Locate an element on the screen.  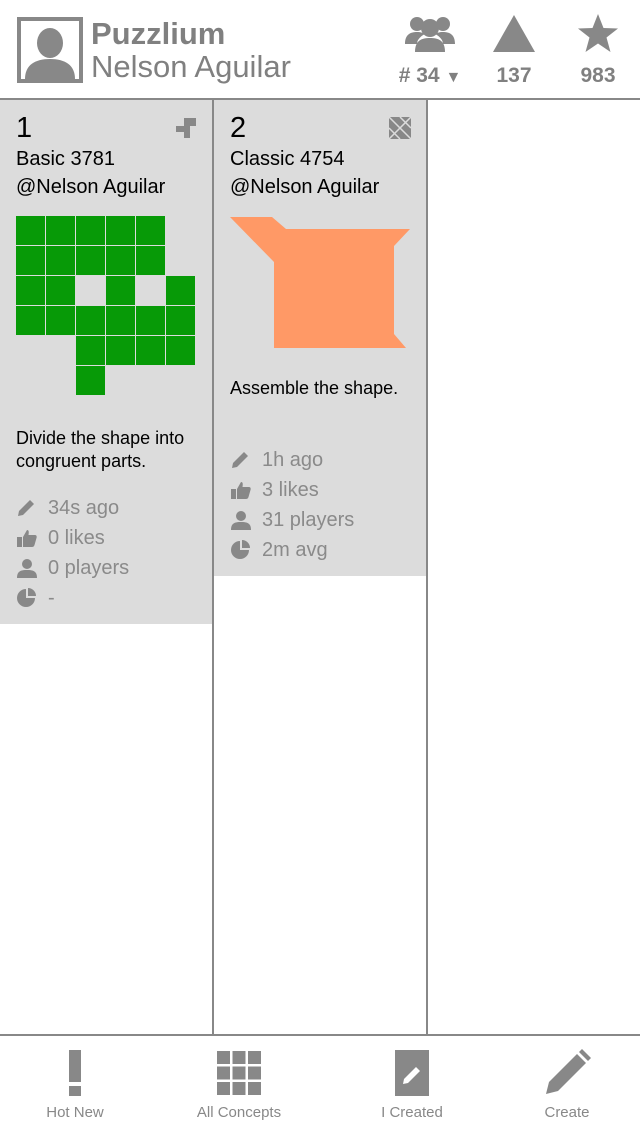
rank-value: # 34 ▼ is located at coordinates (430, 75).